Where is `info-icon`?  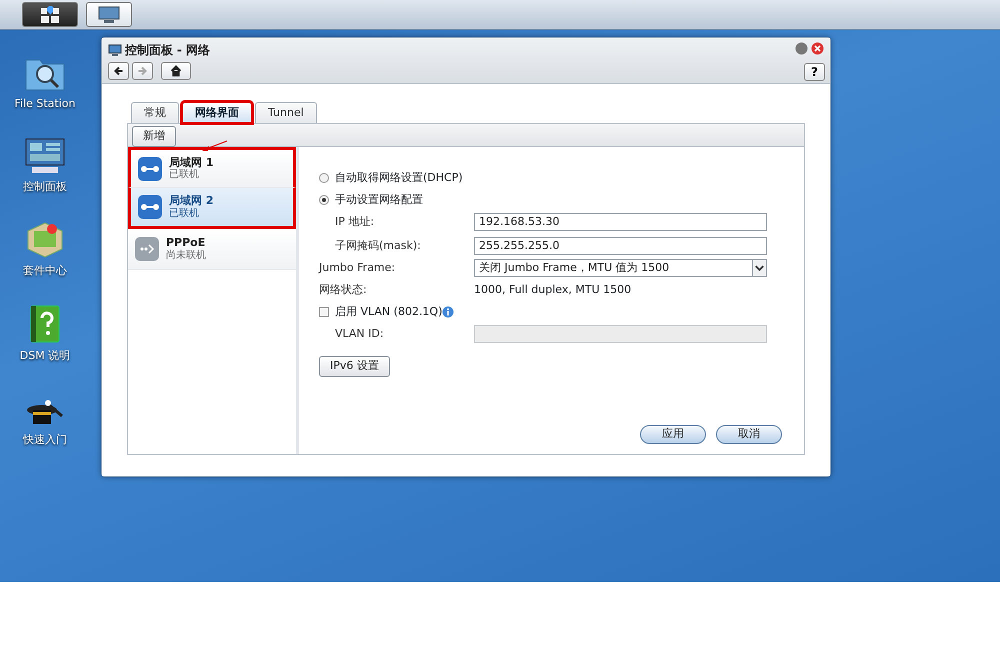 info-icon is located at coordinates (448, 312).